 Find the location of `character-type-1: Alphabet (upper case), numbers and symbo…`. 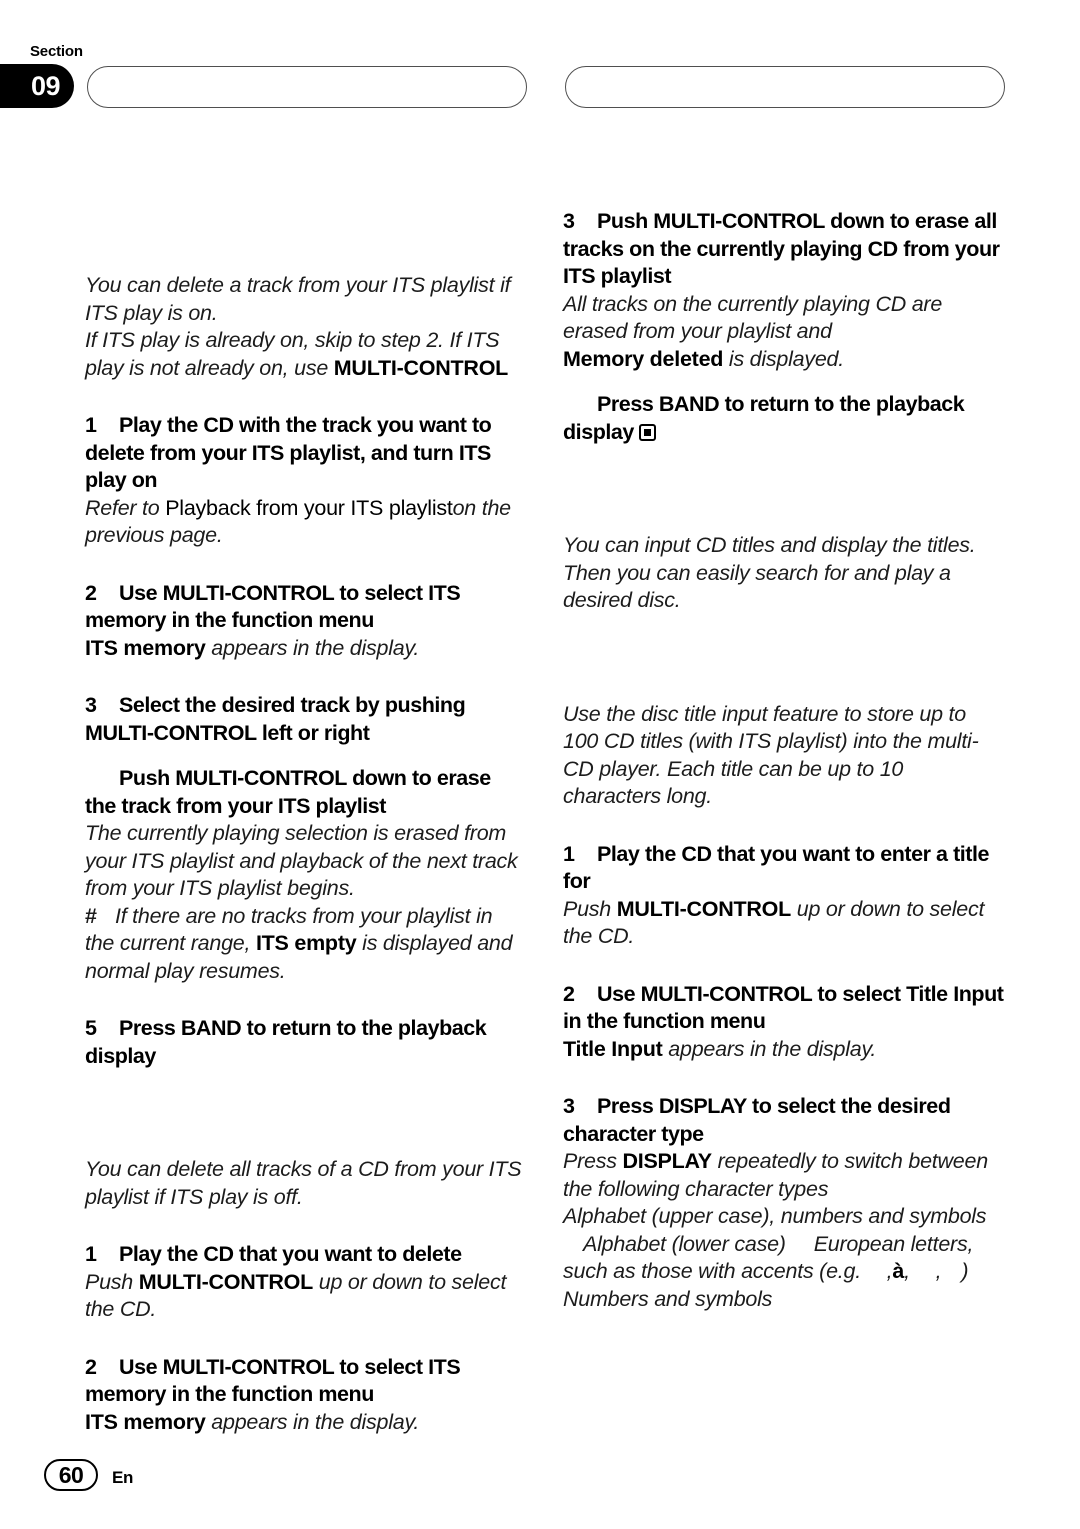

character-type-1: Alphabet (upper case), numbers and symbo… is located at coordinates (775, 1216).